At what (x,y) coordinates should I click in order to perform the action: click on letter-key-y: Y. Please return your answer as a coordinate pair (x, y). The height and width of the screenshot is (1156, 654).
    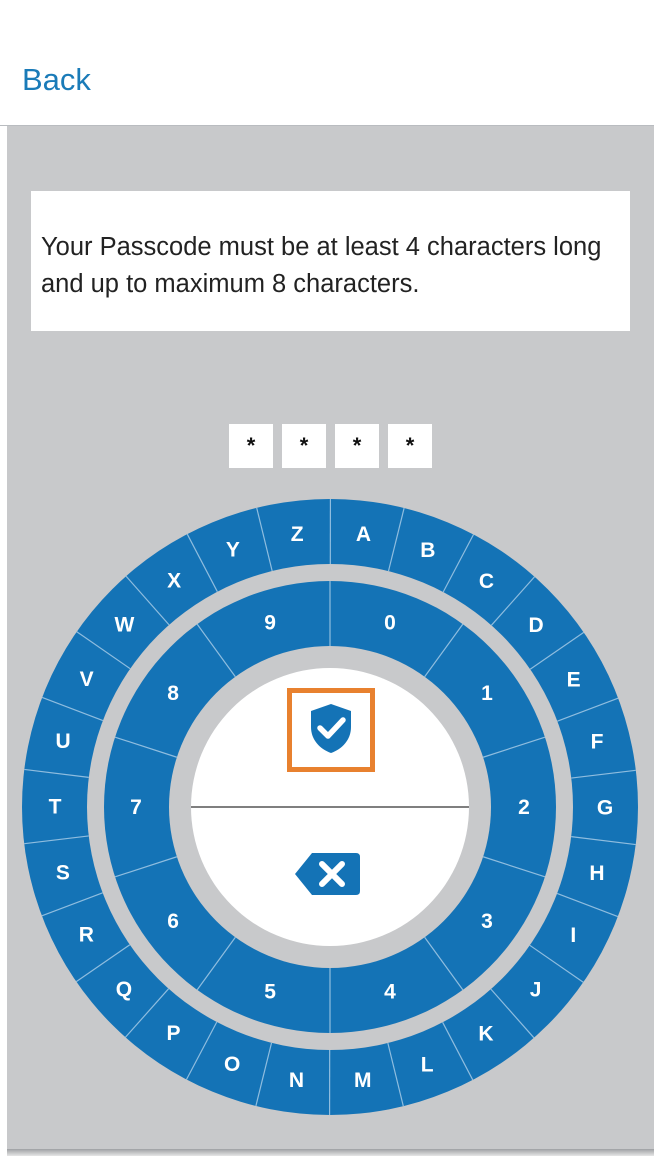
    Looking at the image, I should click on (233, 550).